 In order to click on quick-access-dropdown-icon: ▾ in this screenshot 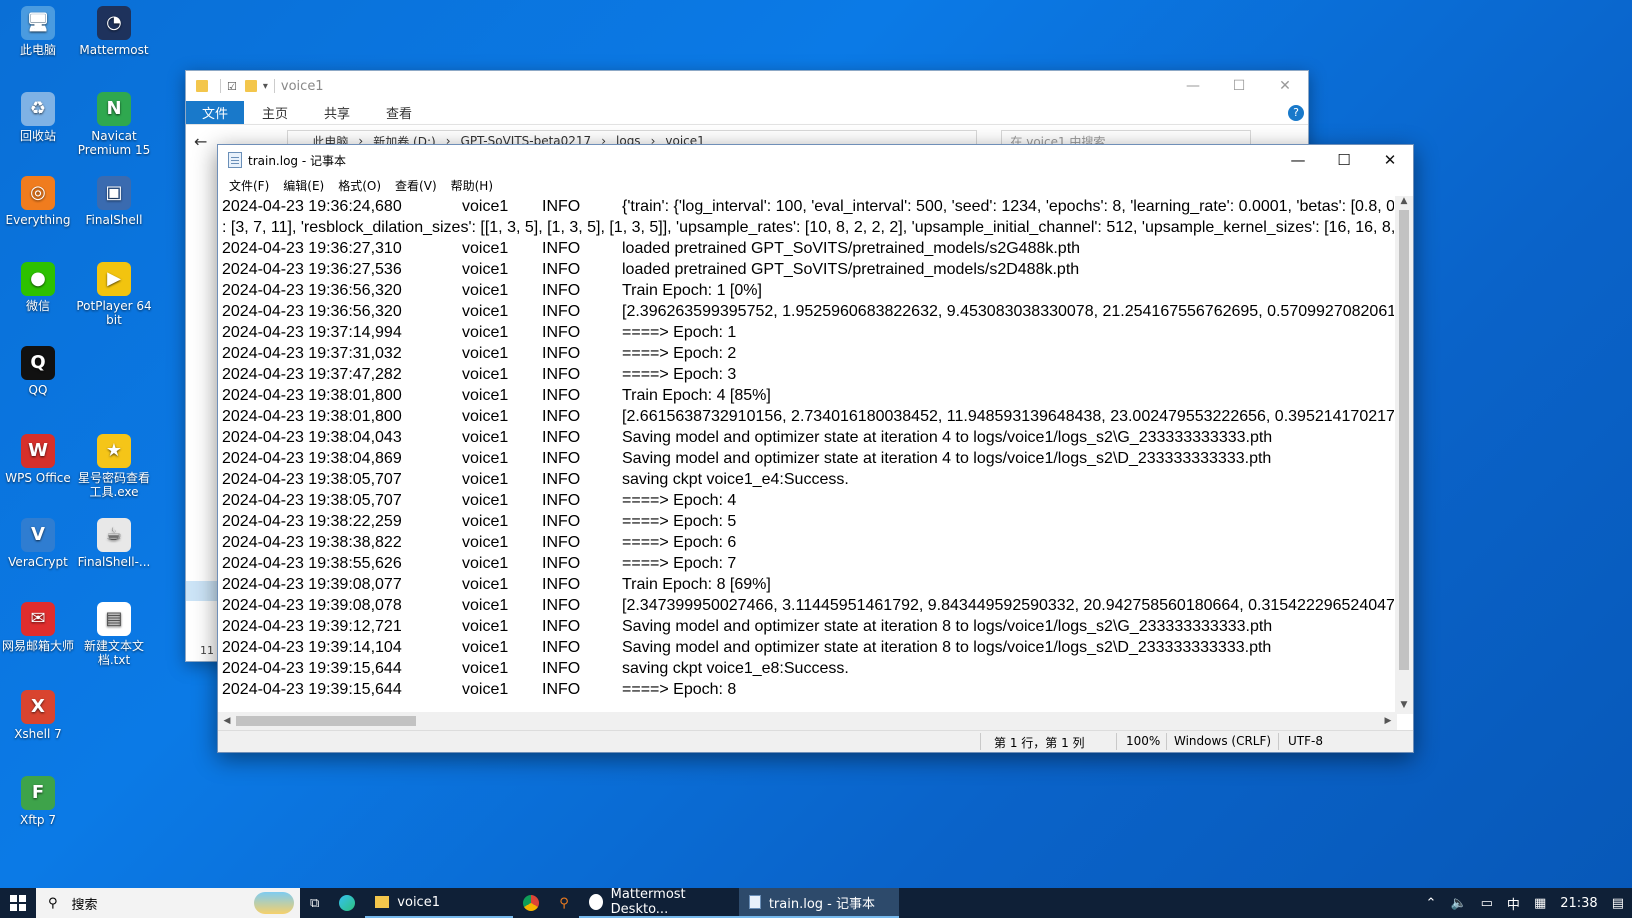, I will do `click(265, 86)`.